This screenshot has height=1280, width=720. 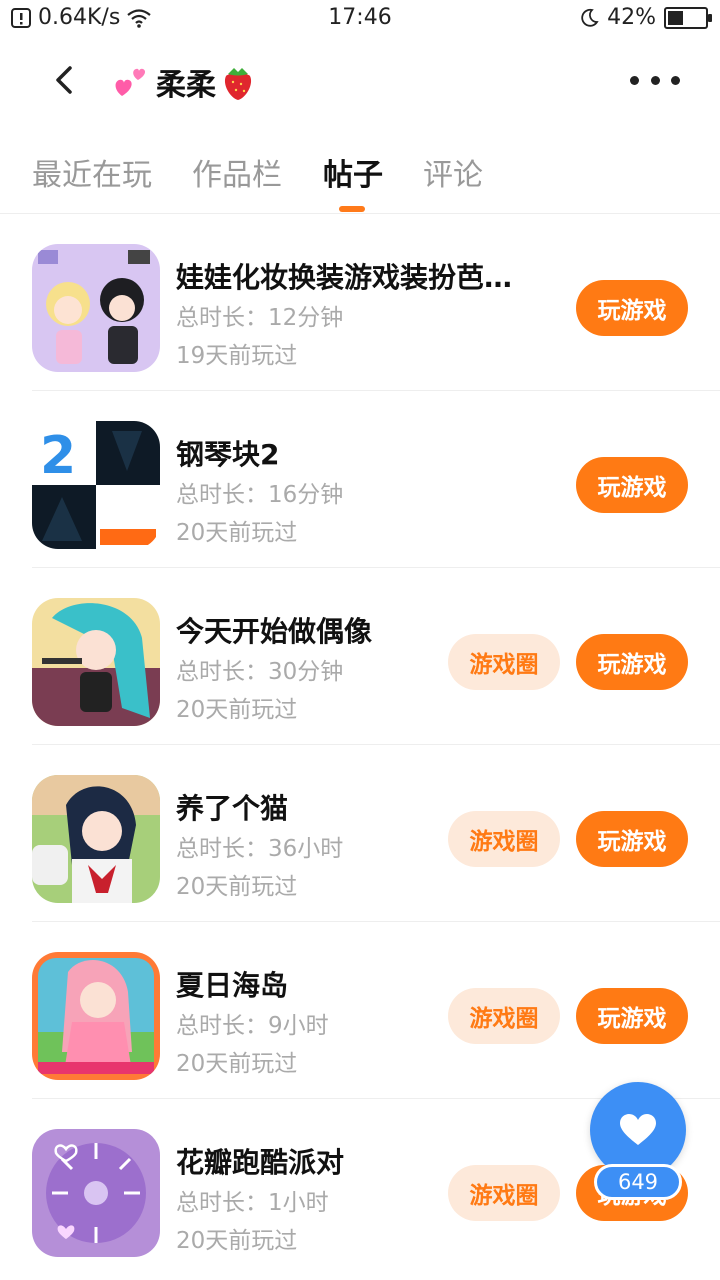 What do you see at coordinates (237, 356) in the screenshot?
I see `last-played: 19天前玩过` at bounding box center [237, 356].